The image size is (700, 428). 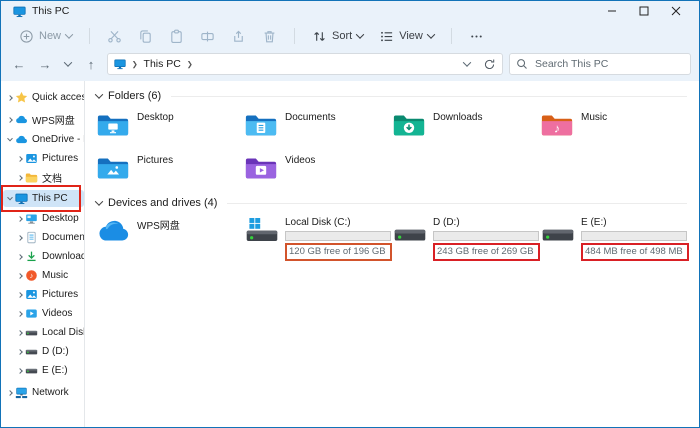 I want to click on windows-drive-icon, so click(x=262, y=233).